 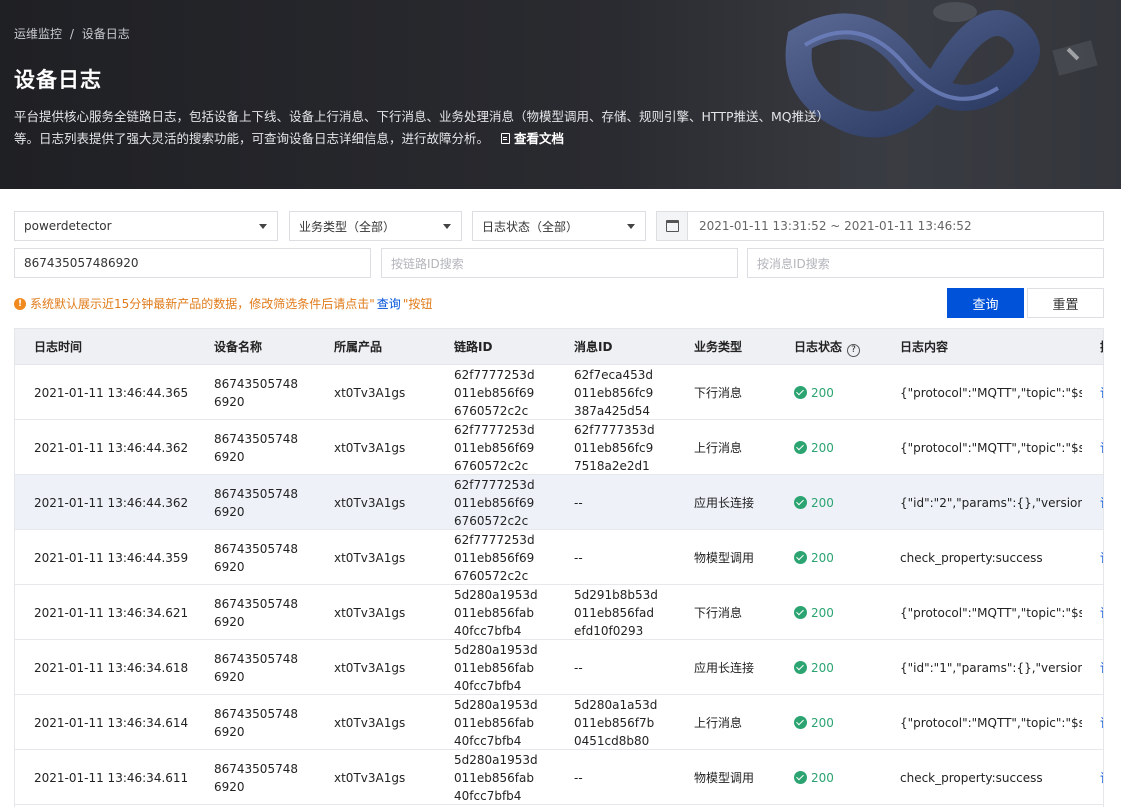 I want to click on calendar-icon, so click(x=672, y=226).